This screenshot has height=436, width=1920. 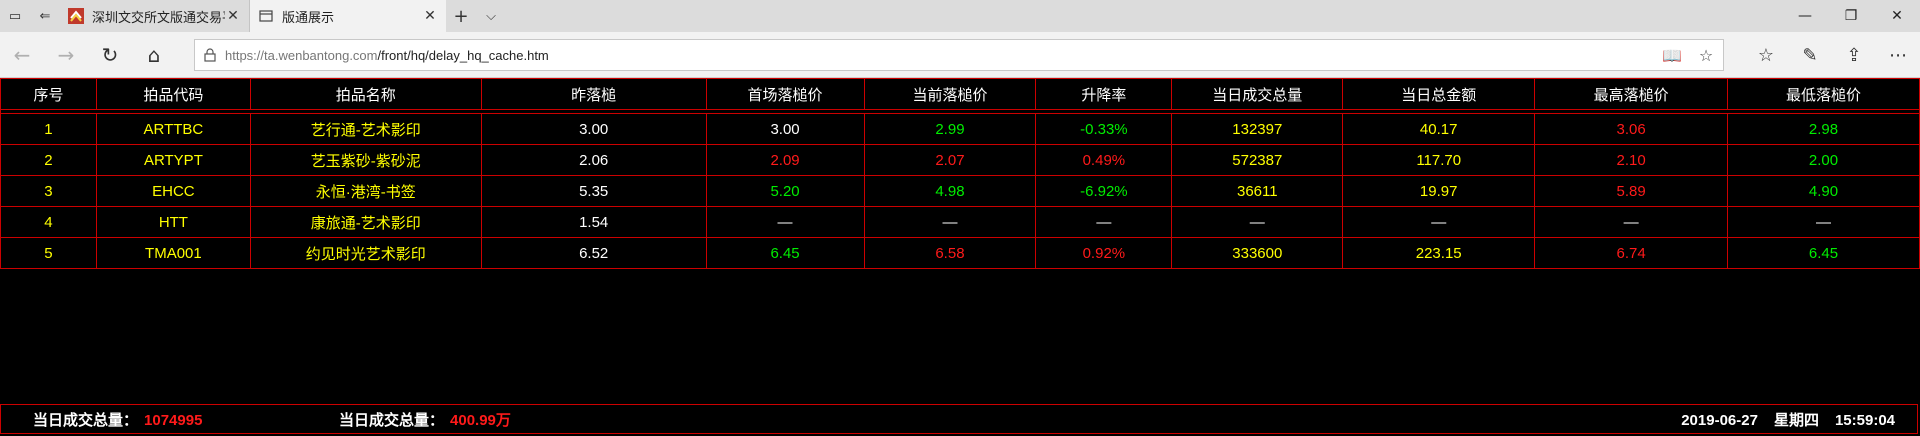 I want to click on table-cell: 1, so click(x=48, y=129).